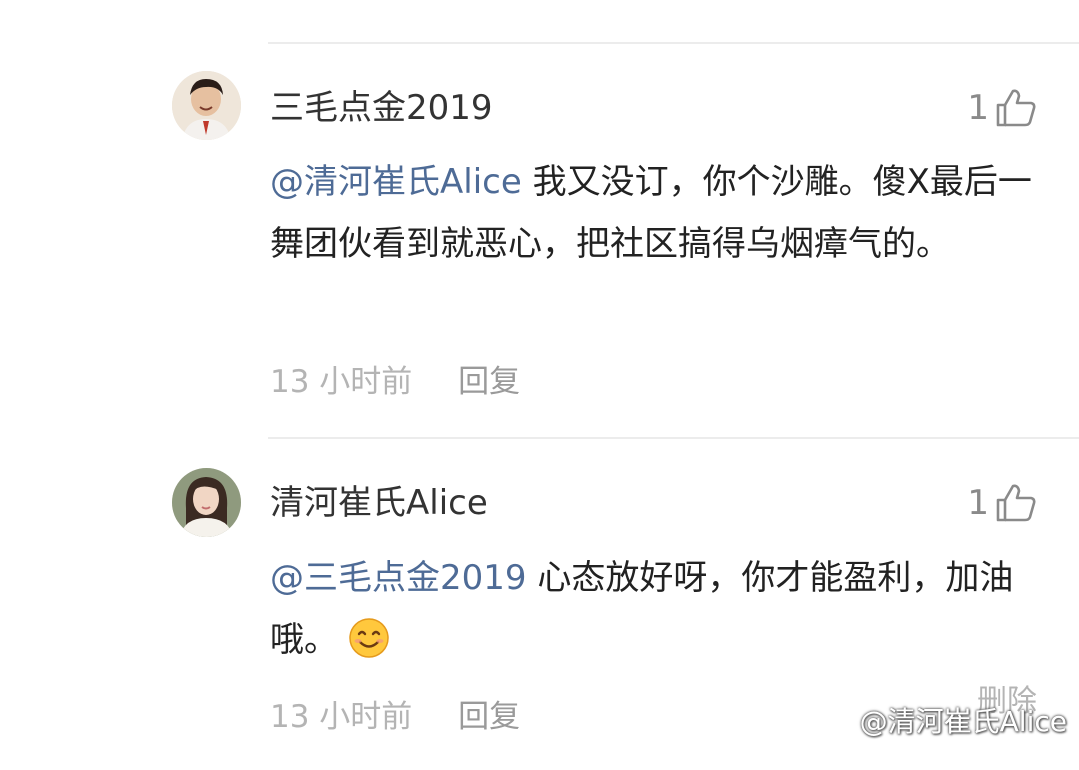  I want to click on comment-username: 清河崔氏Alice, so click(379, 503).